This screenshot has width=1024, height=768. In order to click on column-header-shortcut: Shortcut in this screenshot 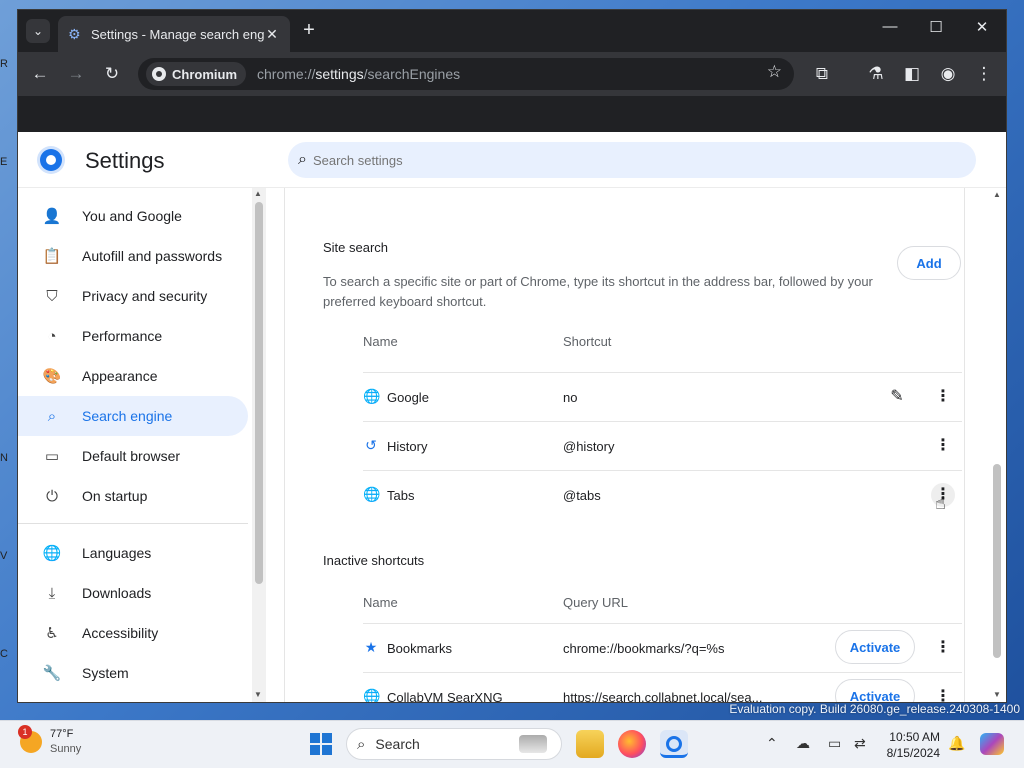, I will do `click(587, 341)`.